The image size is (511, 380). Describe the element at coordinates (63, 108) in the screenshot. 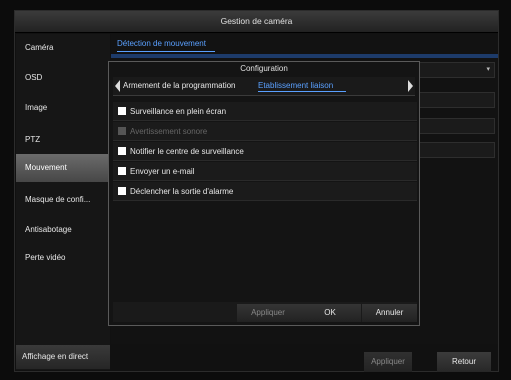

I see `sidebar-item-image: Image` at that location.